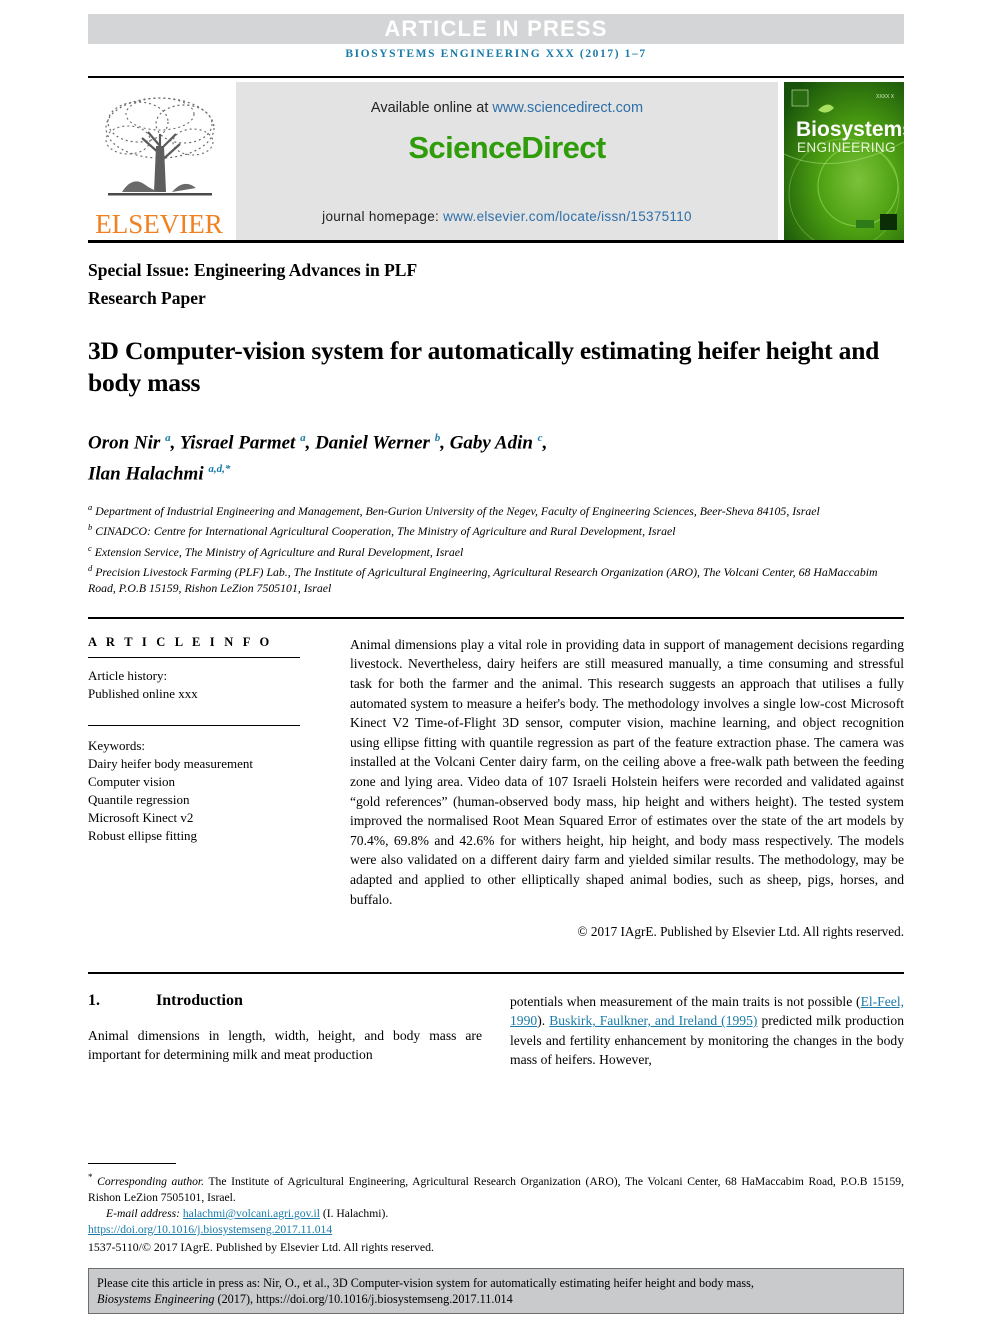 This screenshot has height=1323, width=992. I want to click on sciencedirect-wordmark: ScienceDirect, so click(507, 148).